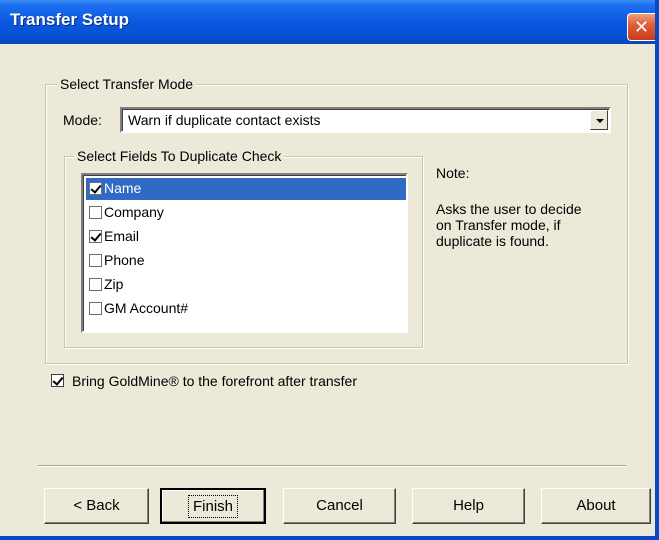  Describe the element at coordinates (246, 237) in the screenshot. I see `field-item-email: Email` at that location.